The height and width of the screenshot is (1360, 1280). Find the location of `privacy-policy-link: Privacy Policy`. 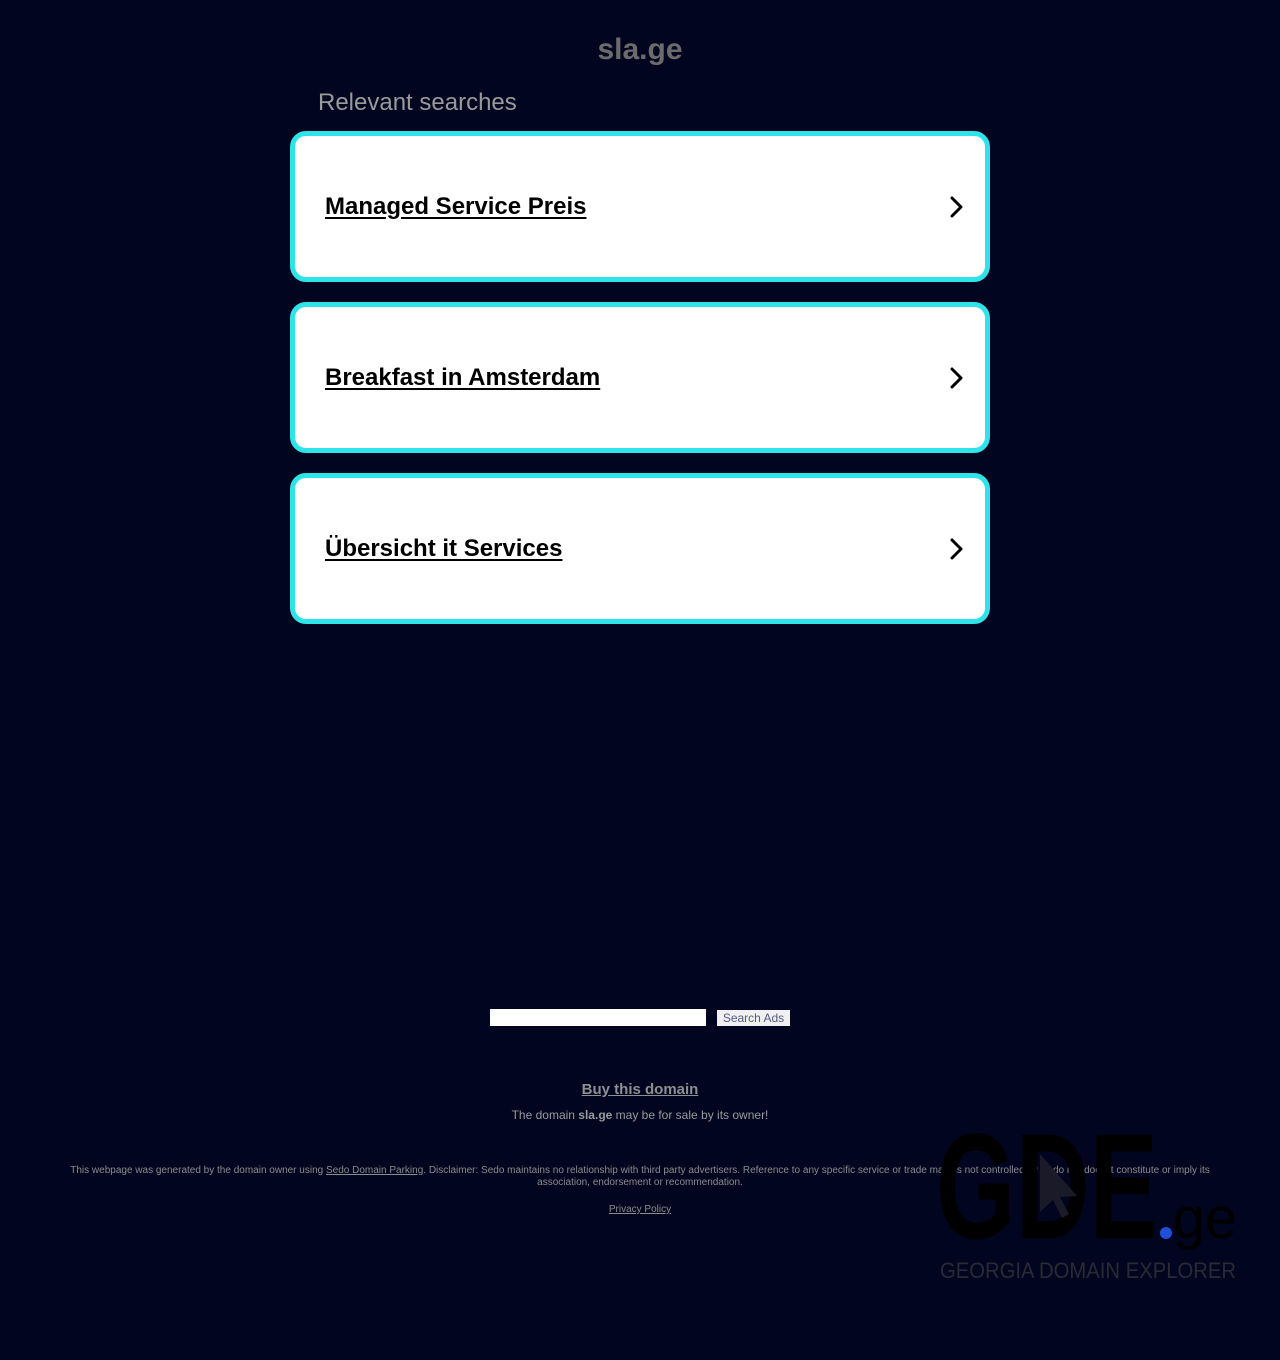

privacy-policy-link: Privacy Policy is located at coordinates (640, 1209).